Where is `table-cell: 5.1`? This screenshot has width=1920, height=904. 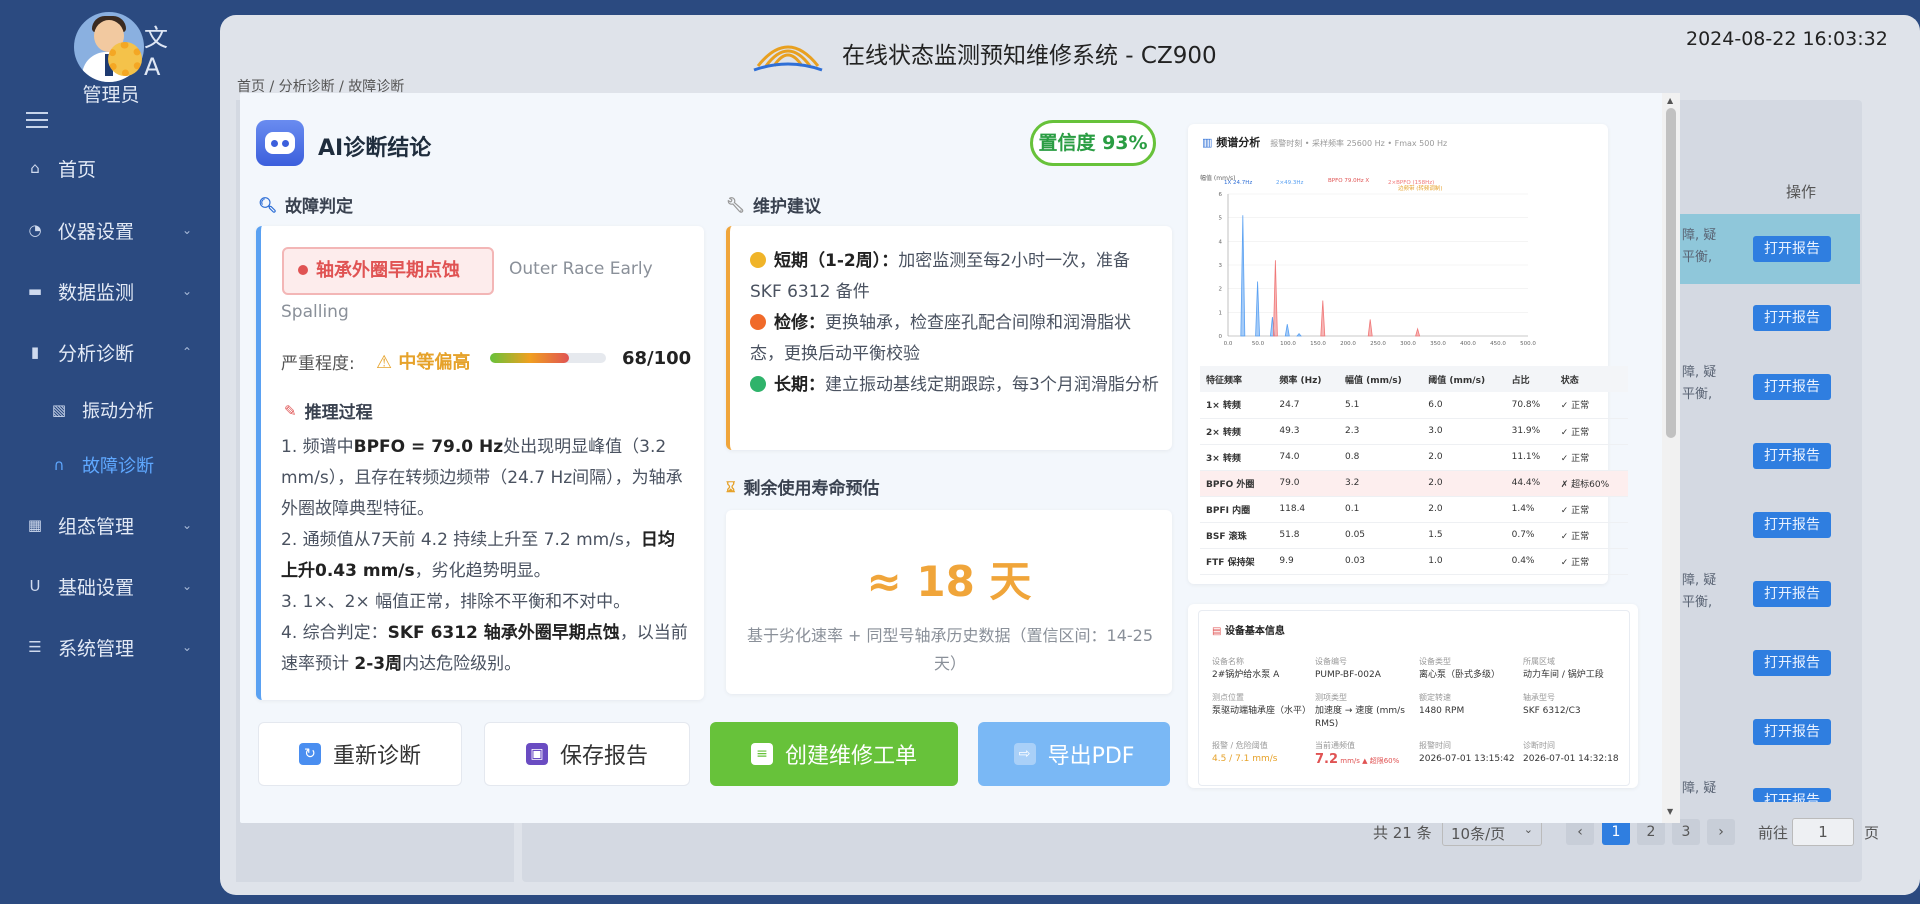 table-cell: 5.1 is located at coordinates (1380, 405).